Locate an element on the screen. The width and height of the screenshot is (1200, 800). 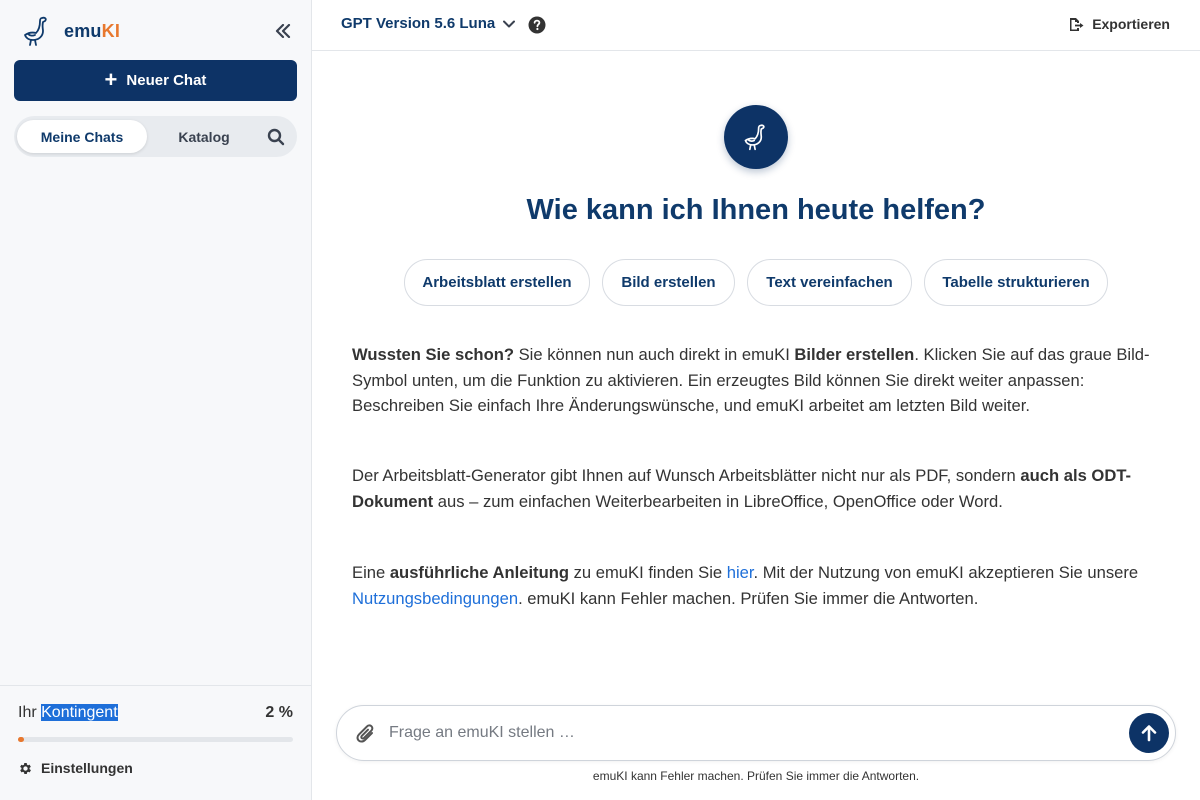
topbar: GPT Version 5.6 Luna Exportieren is located at coordinates (756, 25).